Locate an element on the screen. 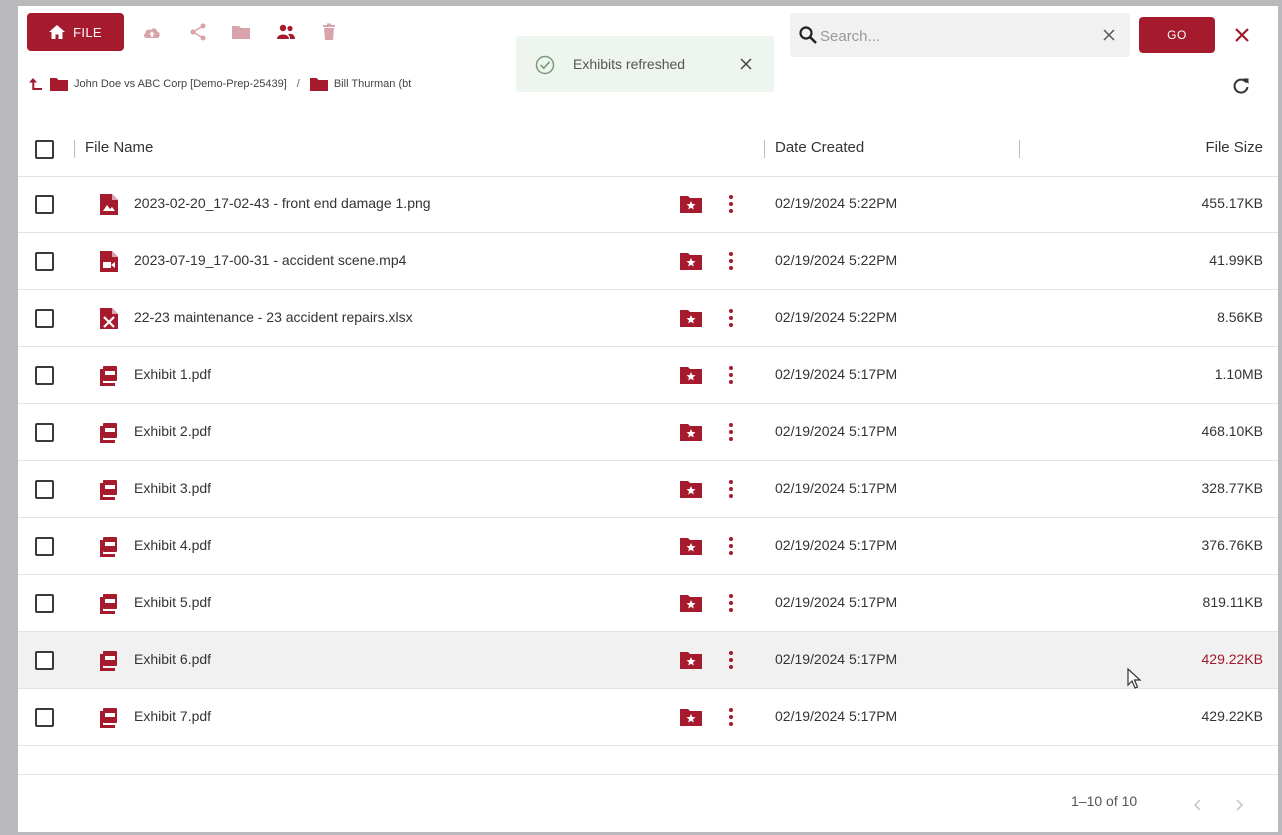  refresh-icon is located at coordinates (1241, 86).